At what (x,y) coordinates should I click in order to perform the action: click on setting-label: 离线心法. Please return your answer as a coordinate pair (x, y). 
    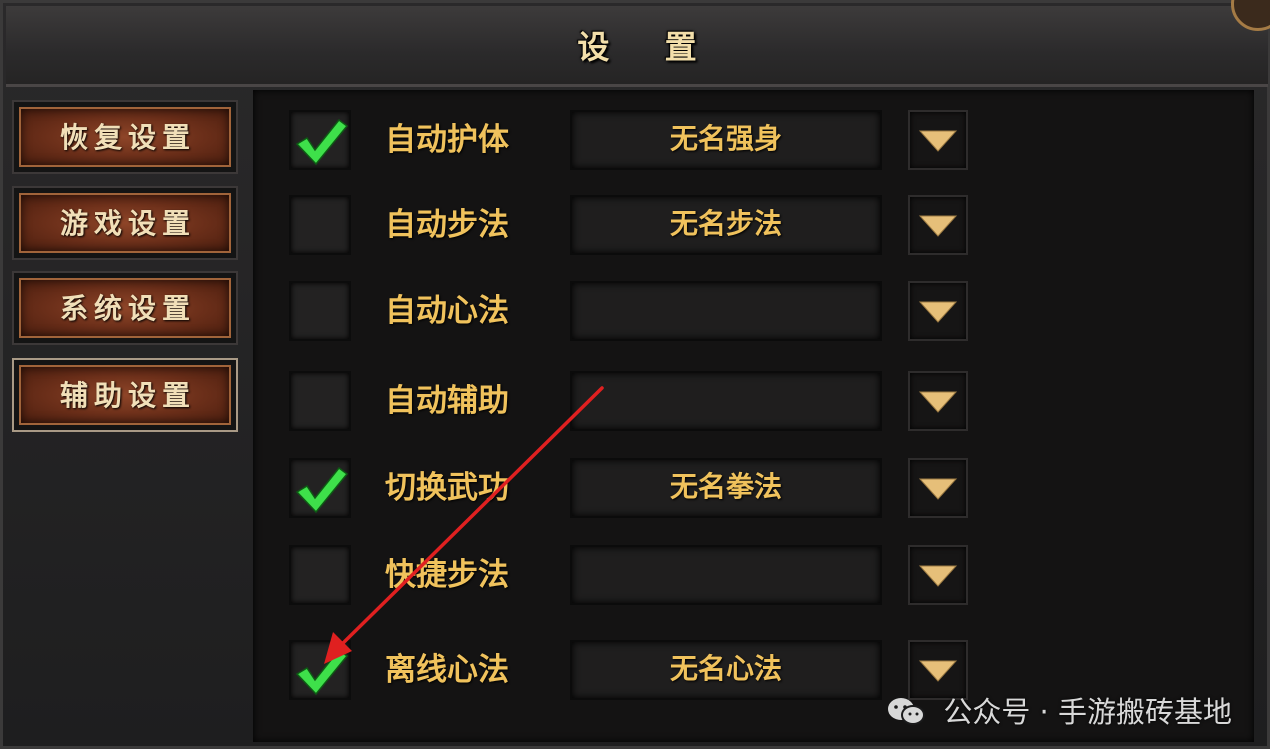
    Looking at the image, I should click on (447, 670).